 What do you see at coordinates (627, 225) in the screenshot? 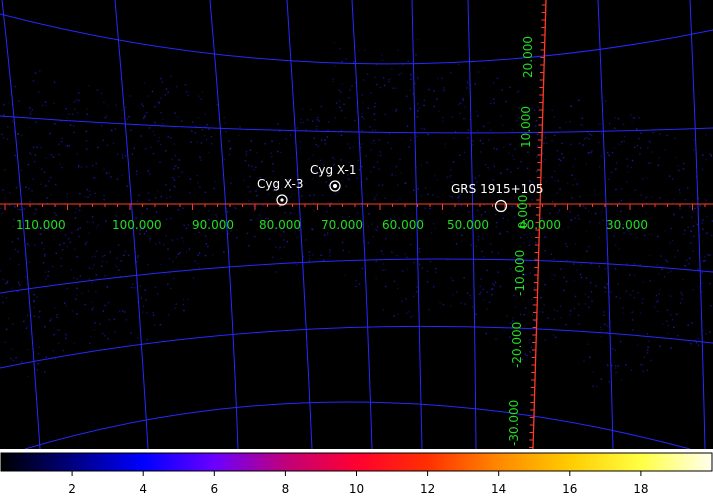
I see `lon-label-30: 30.000` at bounding box center [627, 225].